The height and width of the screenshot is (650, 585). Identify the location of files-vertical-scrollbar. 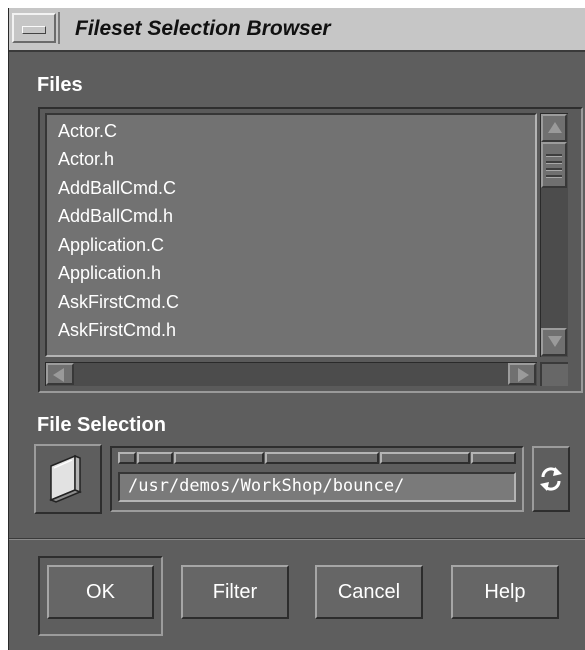
(554, 235).